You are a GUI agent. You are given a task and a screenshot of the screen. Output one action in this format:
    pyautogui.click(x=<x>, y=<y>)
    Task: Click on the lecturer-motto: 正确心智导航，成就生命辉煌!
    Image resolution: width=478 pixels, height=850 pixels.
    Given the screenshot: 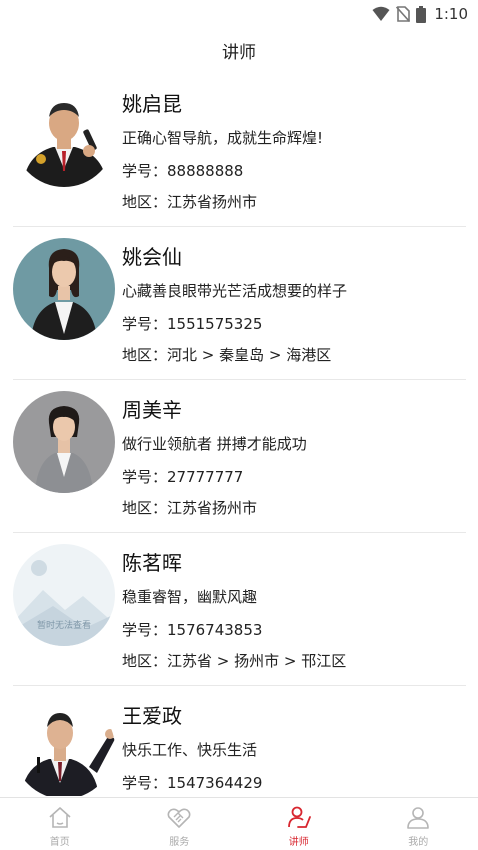 What is the action you would take?
    pyautogui.click(x=223, y=138)
    